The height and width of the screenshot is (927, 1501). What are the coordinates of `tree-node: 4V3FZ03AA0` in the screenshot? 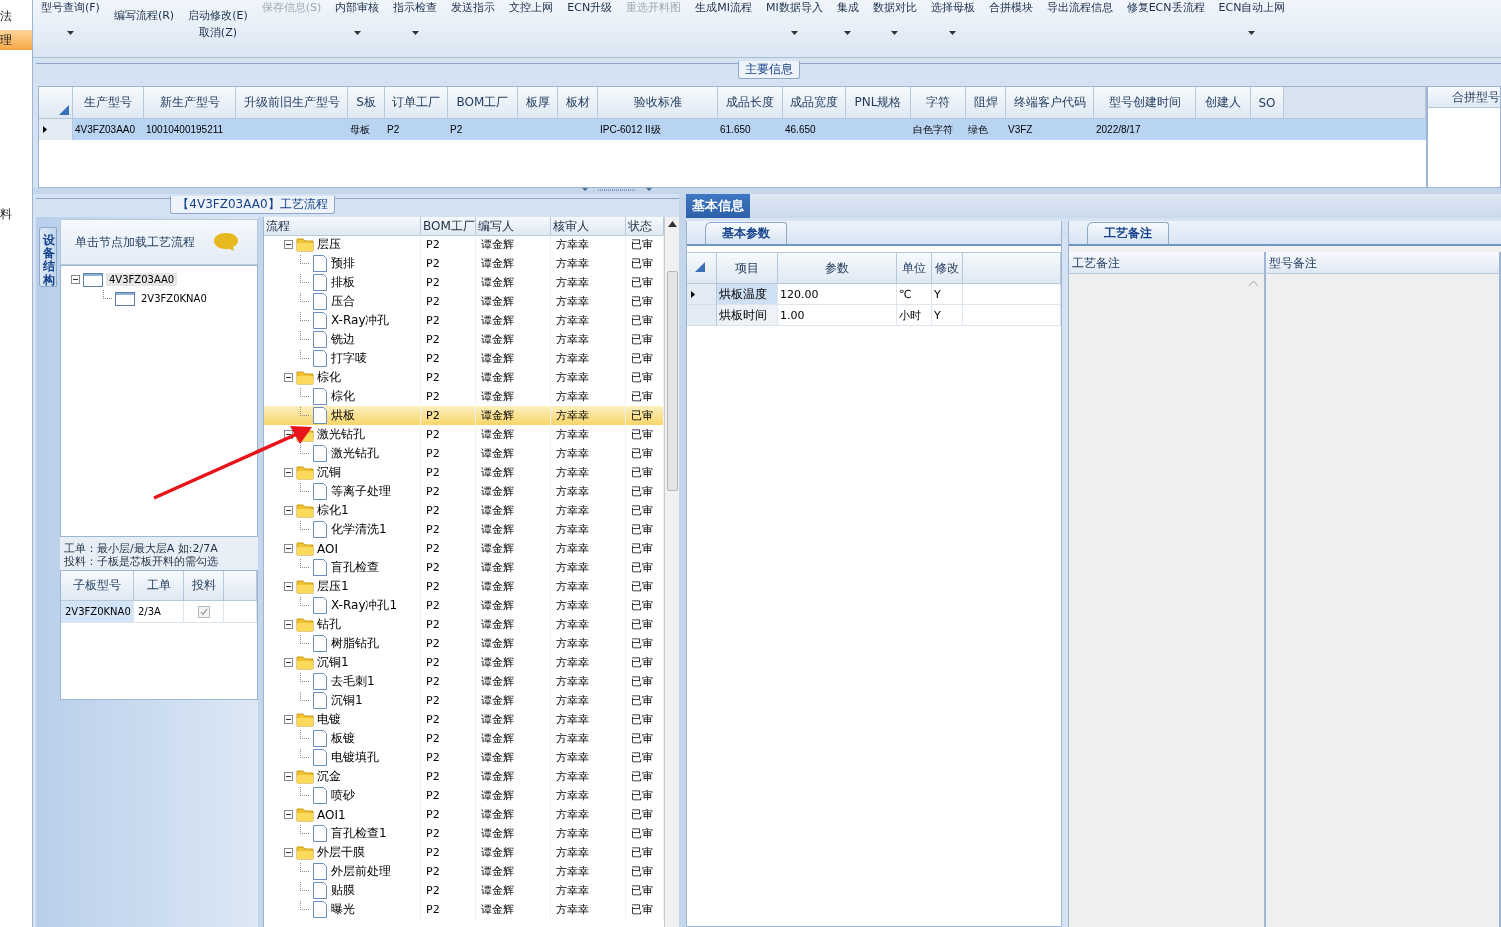 It's located at (142, 279).